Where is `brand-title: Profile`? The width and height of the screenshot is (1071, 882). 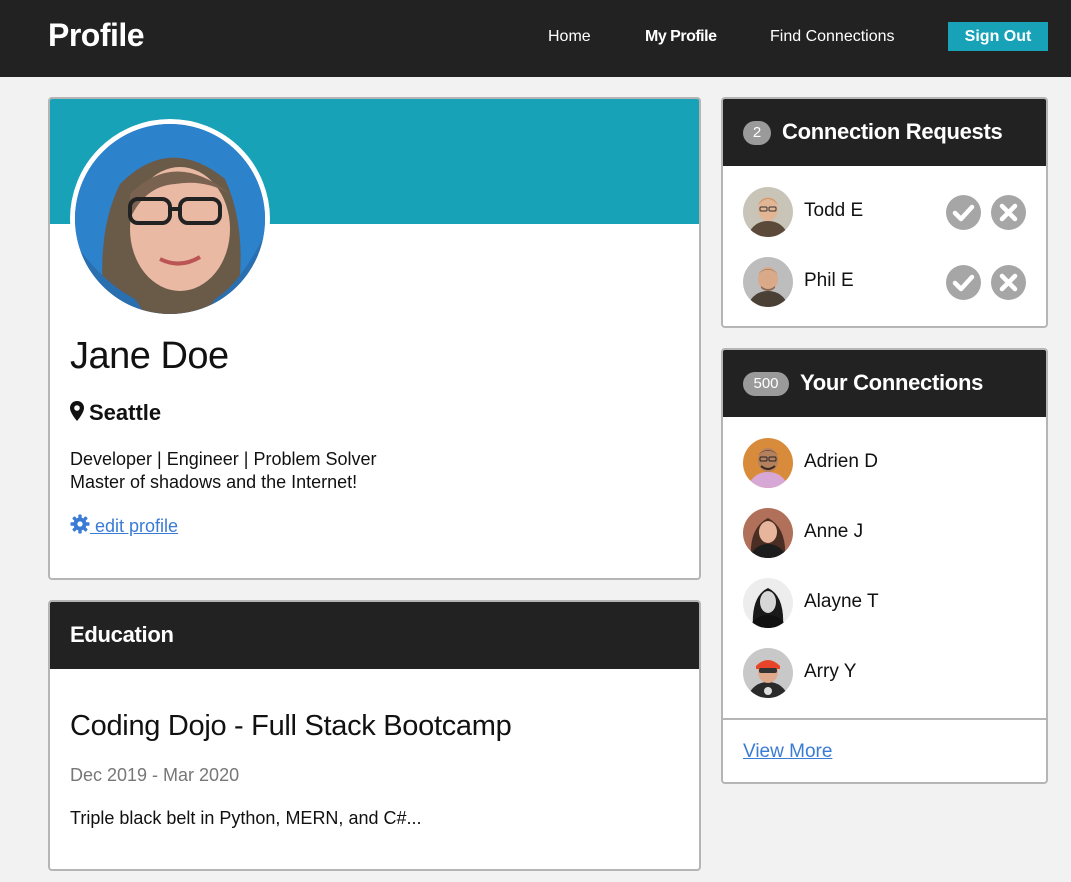
brand-title: Profile is located at coordinates (96, 35).